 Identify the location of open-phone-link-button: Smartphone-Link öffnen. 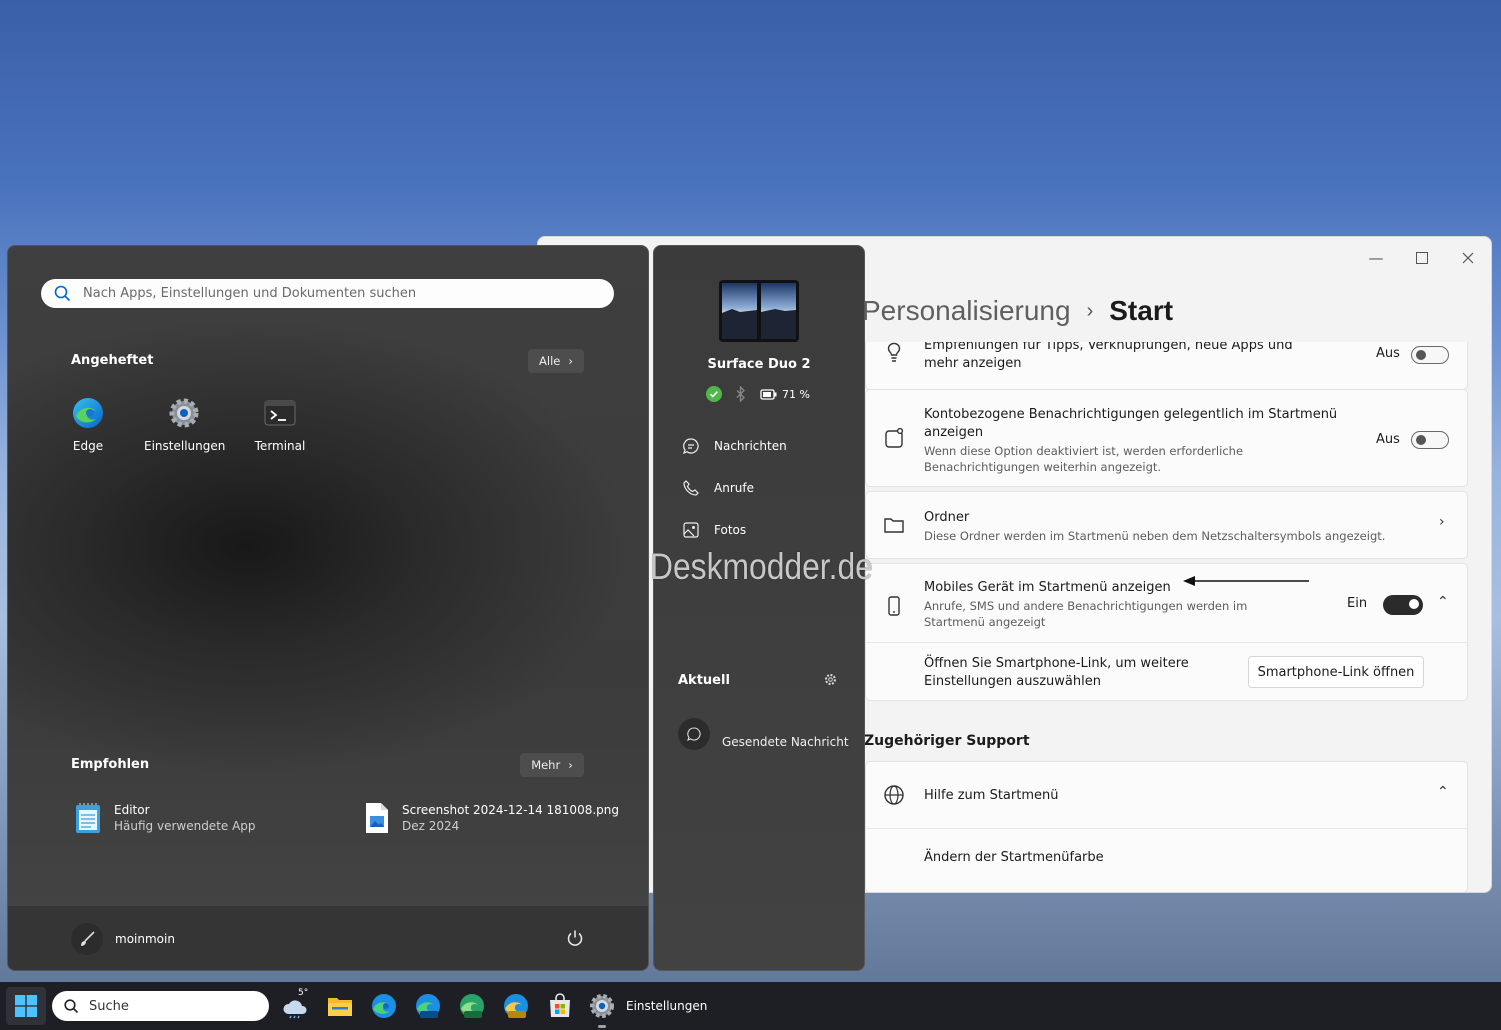
(1336, 672).